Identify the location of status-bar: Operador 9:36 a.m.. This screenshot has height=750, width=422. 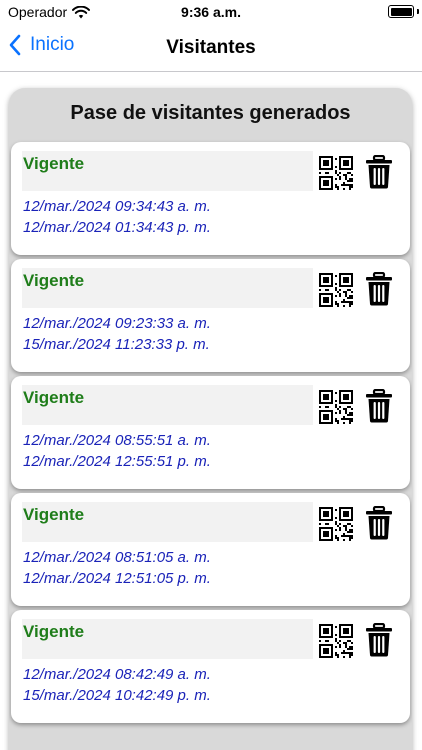
(211, 12).